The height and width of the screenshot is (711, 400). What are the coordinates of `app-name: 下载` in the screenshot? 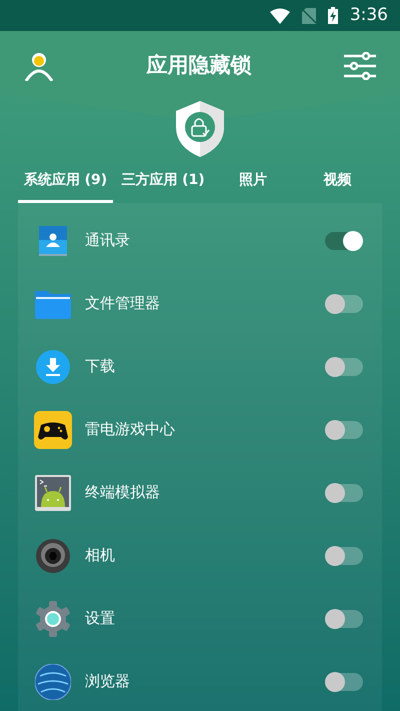 It's located at (100, 367).